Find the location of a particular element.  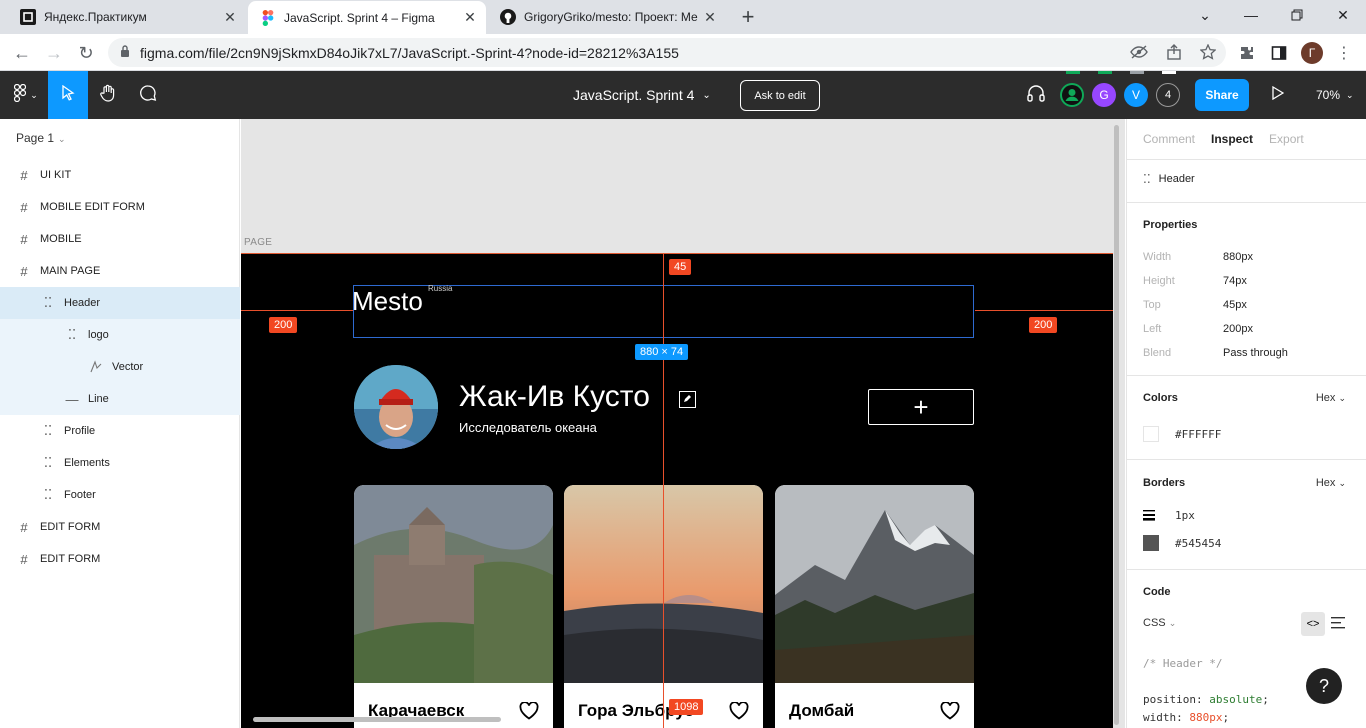

browser-menu-icon: ⋮ is located at coordinates (1344, 53).